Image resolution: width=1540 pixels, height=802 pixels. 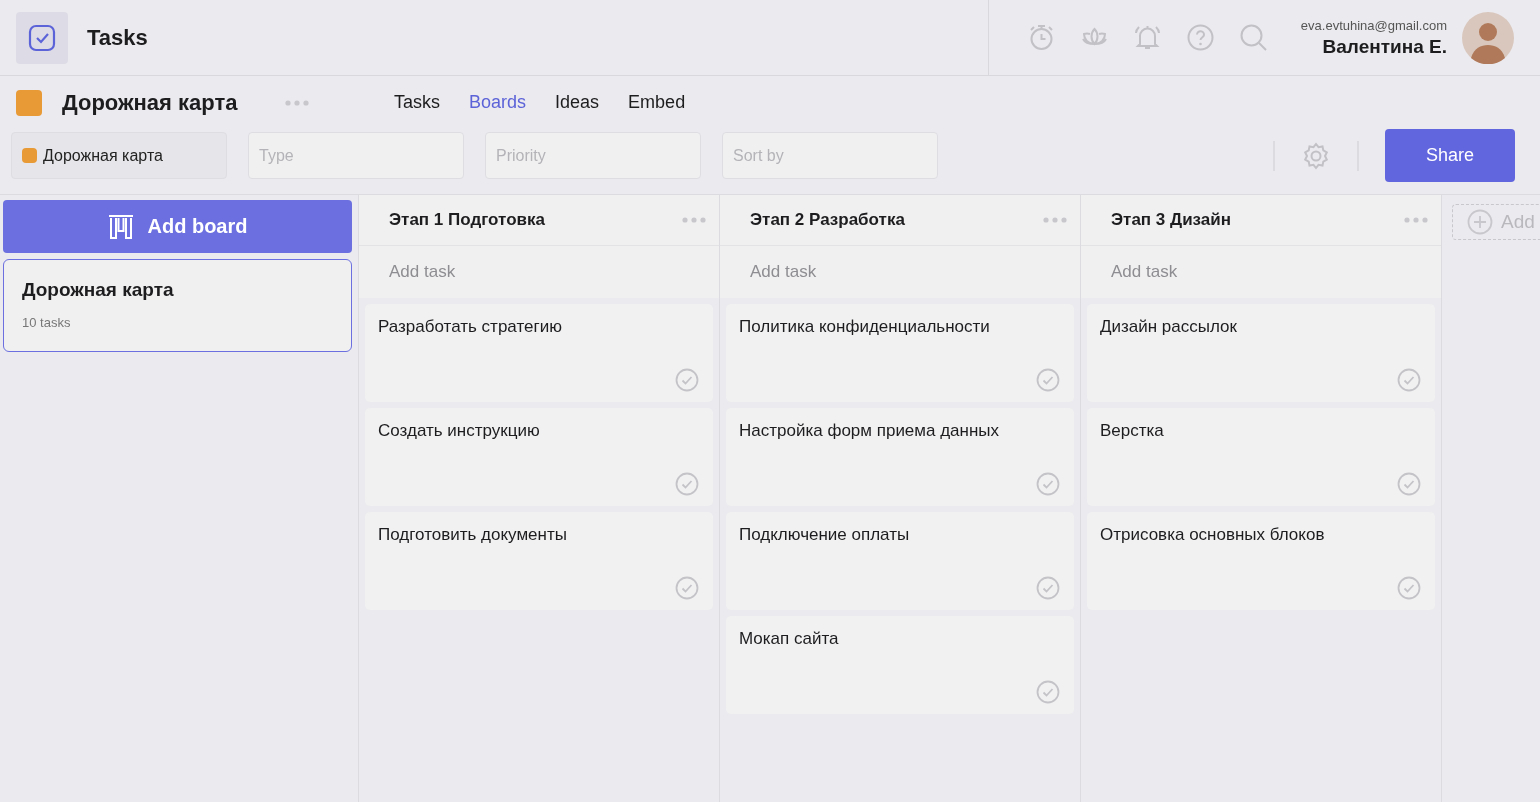 What do you see at coordinates (593, 155) in the screenshot?
I see `filter-field: Priority` at bounding box center [593, 155].